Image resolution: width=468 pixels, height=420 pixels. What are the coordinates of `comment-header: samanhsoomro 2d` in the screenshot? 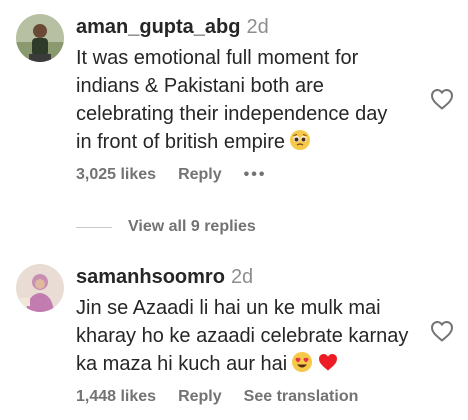 It's located at (164, 277).